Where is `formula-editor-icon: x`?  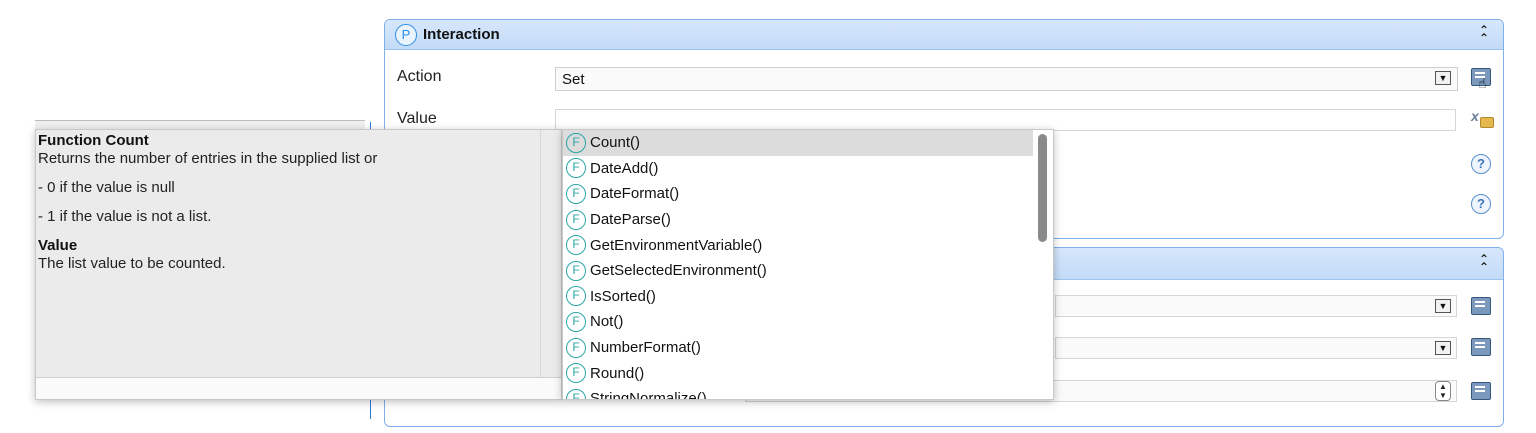
formula-editor-icon: x is located at coordinates (1482, 118).